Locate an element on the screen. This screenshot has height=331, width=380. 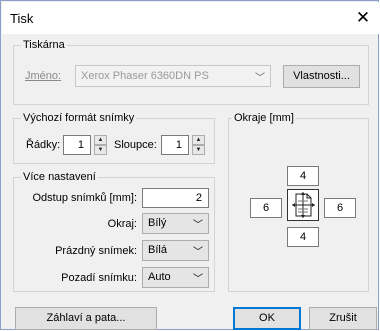
rows-input: 1 is located at coordinates (77, 145).